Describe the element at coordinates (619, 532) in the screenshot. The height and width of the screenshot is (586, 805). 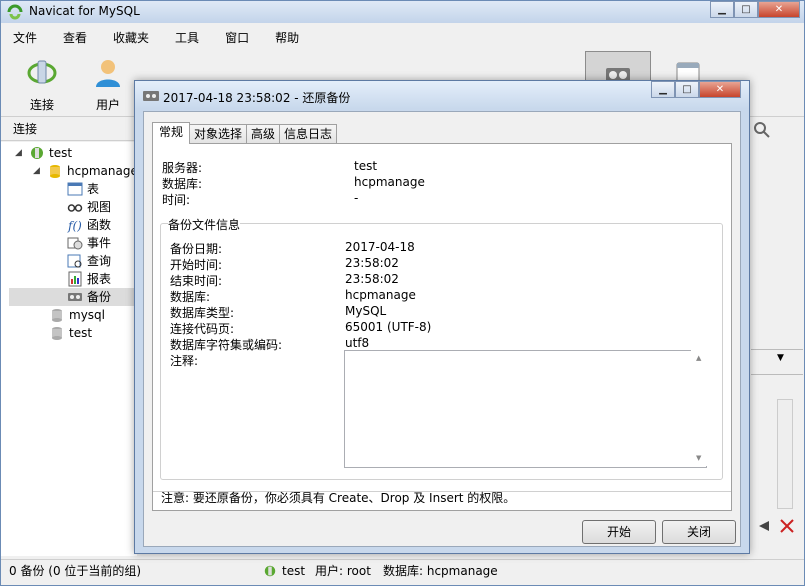
I see `start-button: 开始` at that location.